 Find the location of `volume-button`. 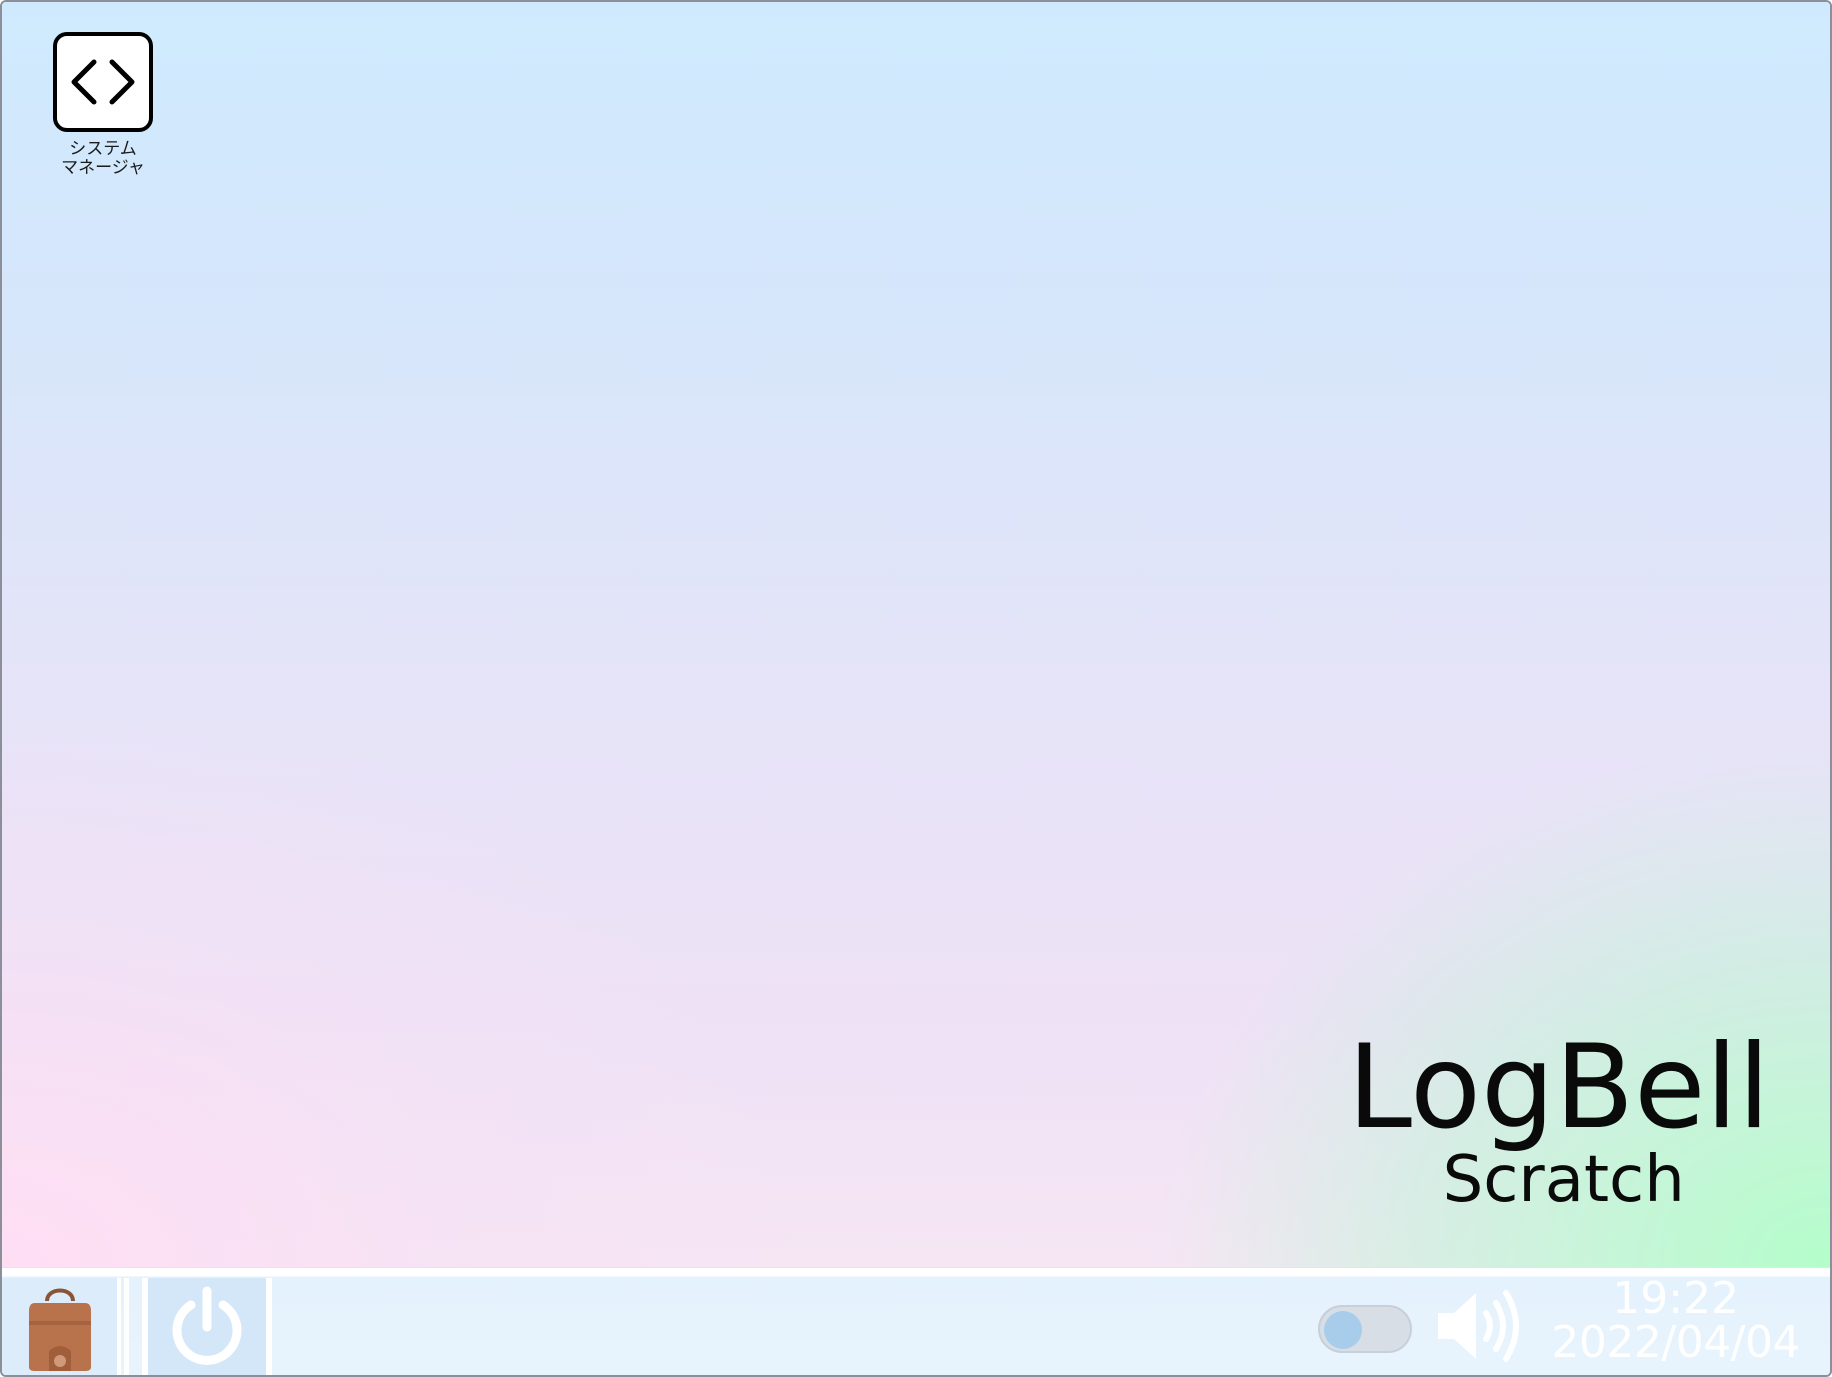

volume-button is located at coordinates (1480, 1326).